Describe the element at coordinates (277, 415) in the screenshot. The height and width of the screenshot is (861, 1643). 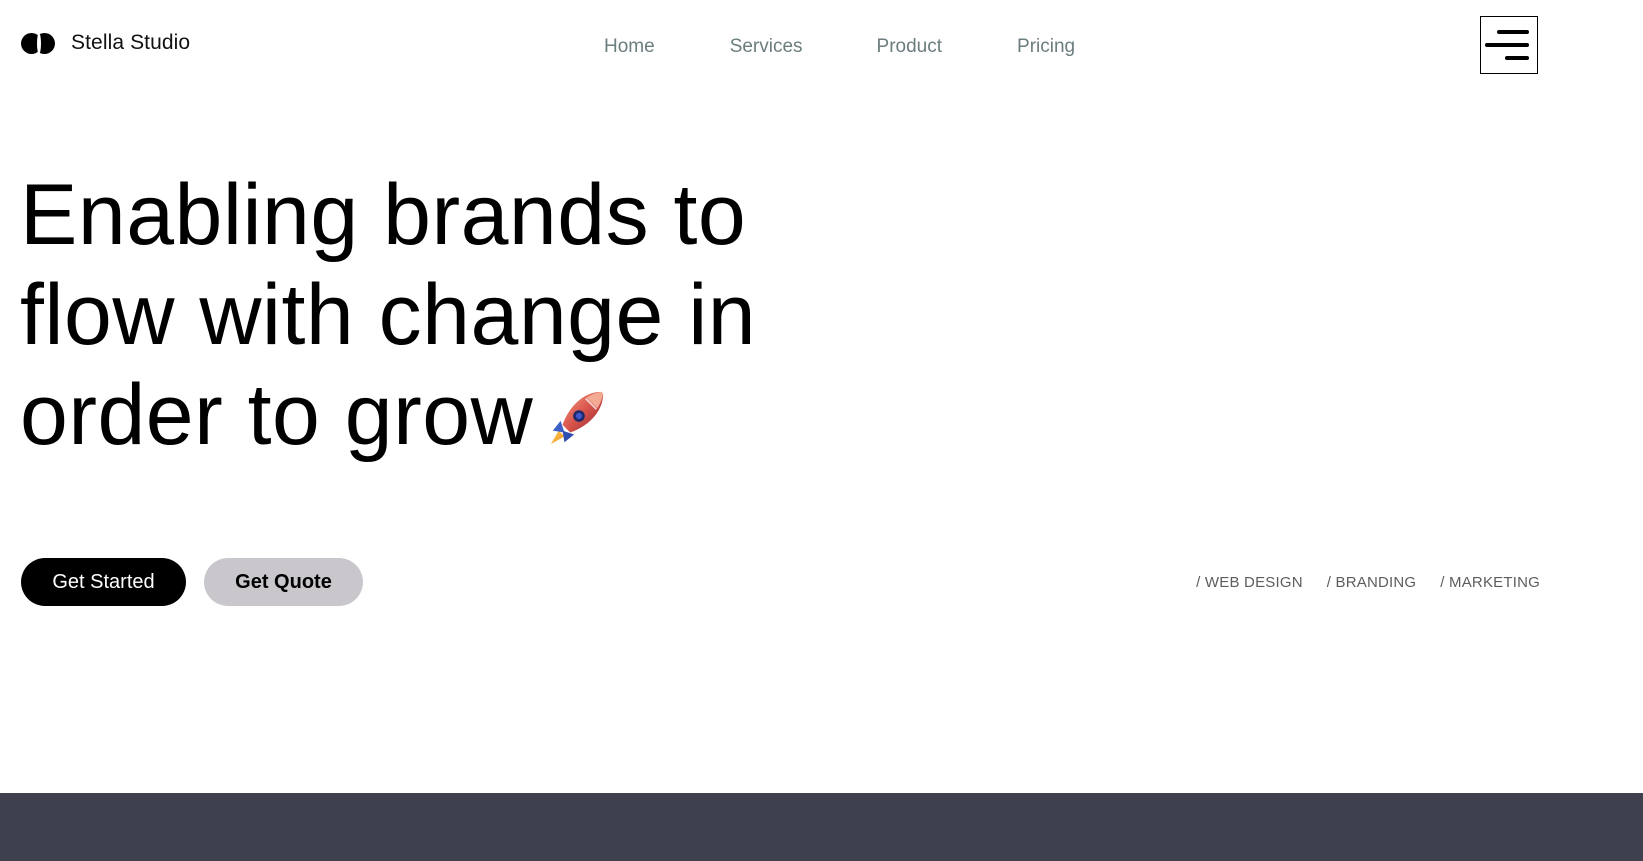
I see `hero-line-3: order to grow` at that location.